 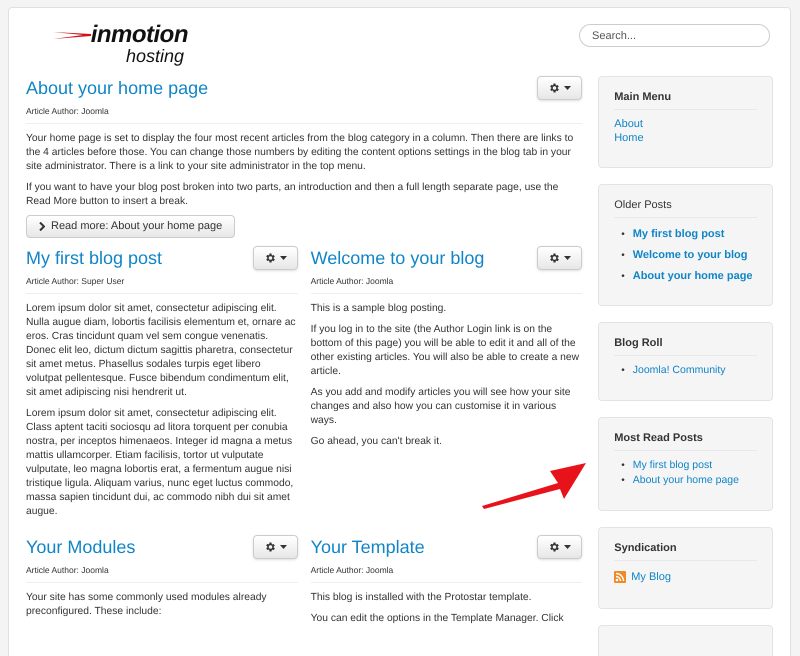 I want to click on article-paragraph: You can edit the options in the Template Manager. Click, so click(x=437, y=619).